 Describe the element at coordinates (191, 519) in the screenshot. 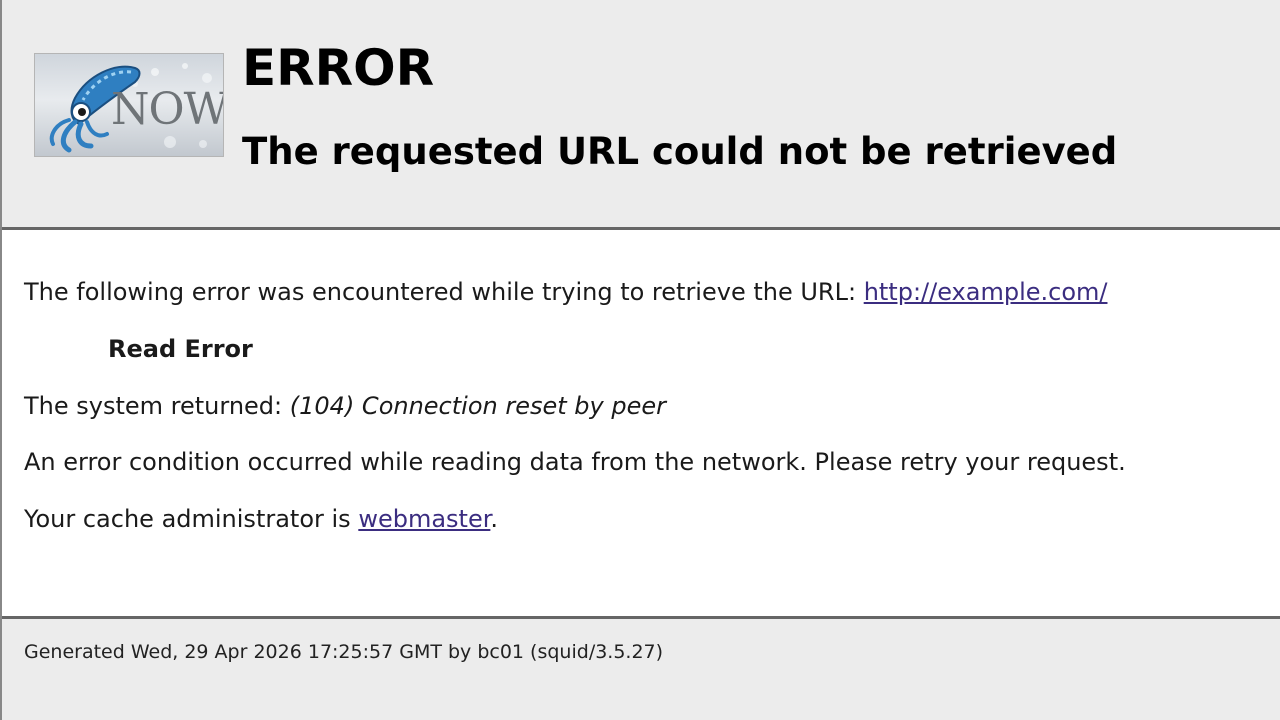

I see `admin-prefix: Your cache administrator is` at that location.